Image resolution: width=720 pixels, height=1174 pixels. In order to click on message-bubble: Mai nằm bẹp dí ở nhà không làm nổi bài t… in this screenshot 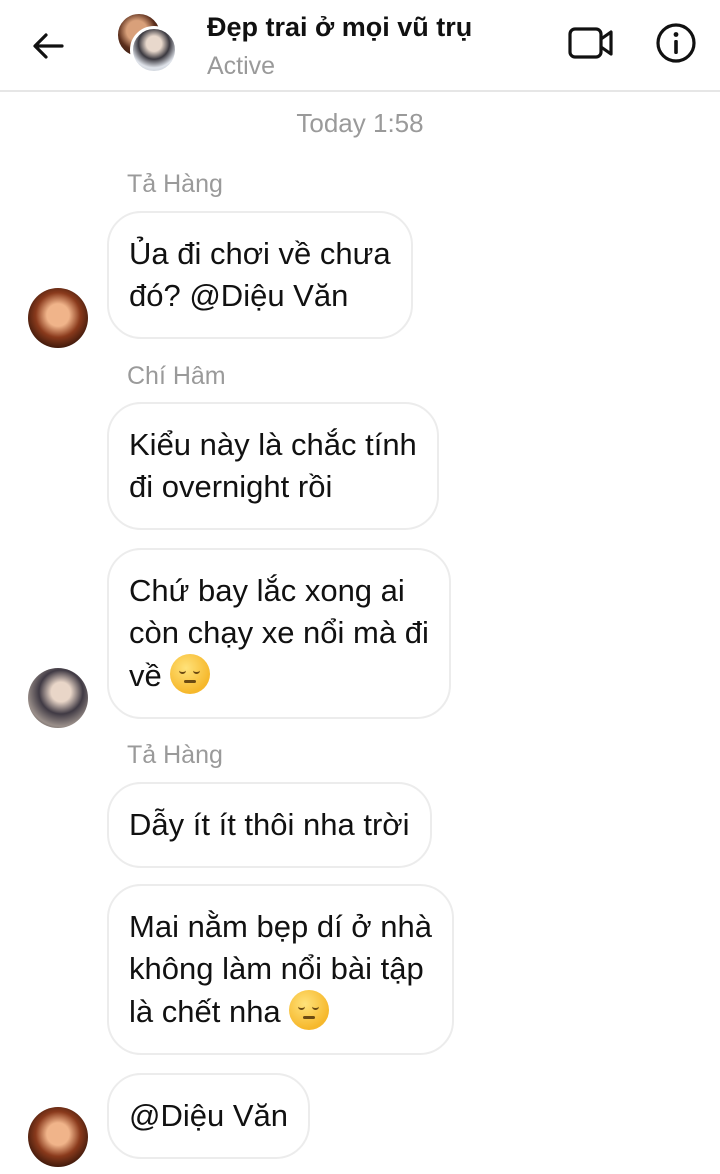, I will do `click(280, 969)`.